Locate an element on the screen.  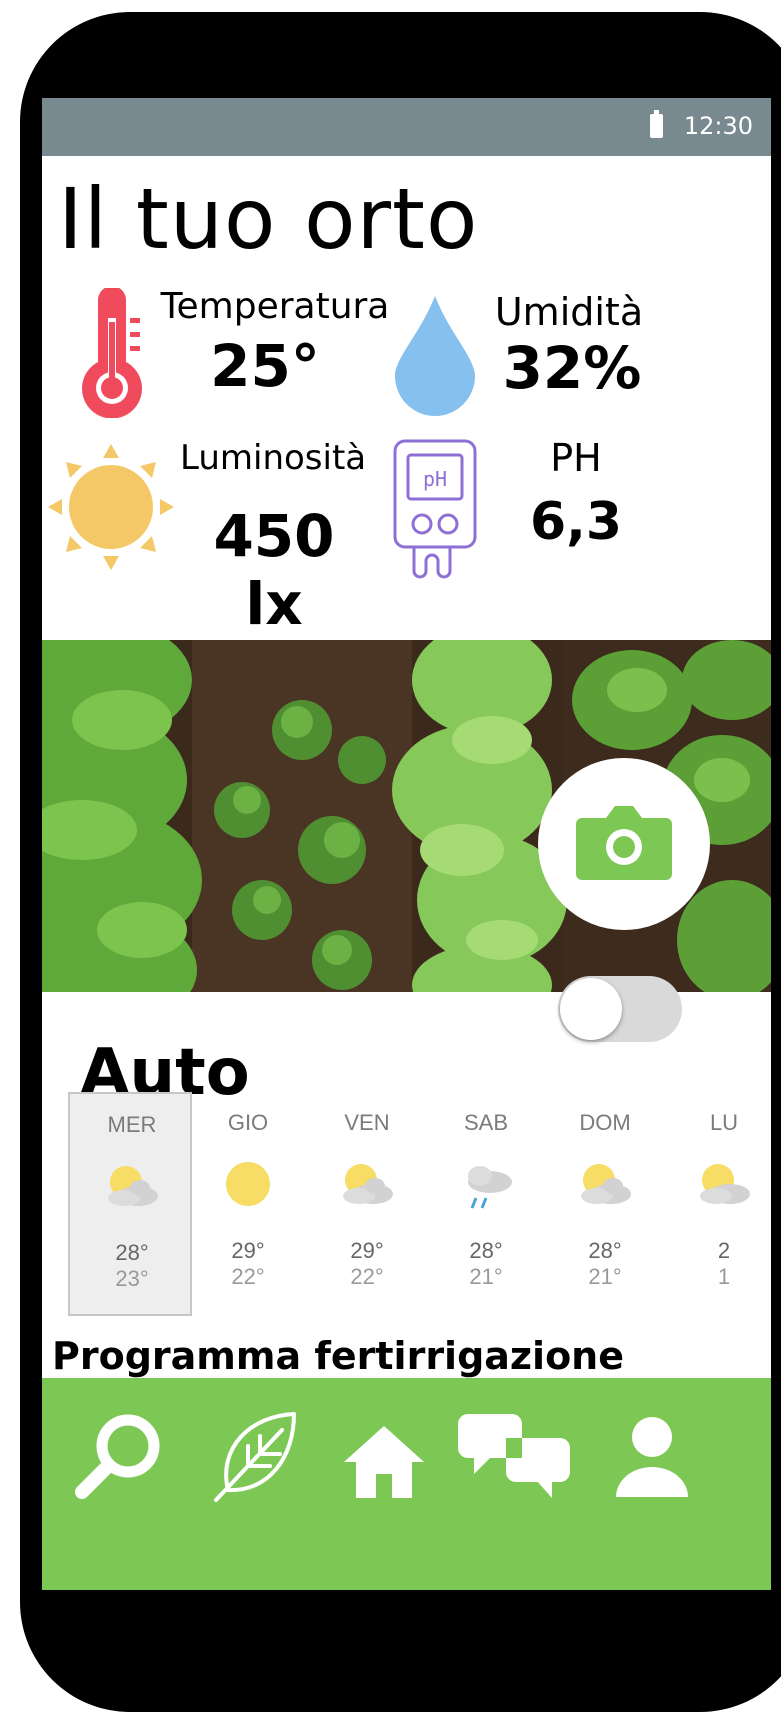
forecast-day-5: LU 2 1 is located at coordinates (716, 1204).